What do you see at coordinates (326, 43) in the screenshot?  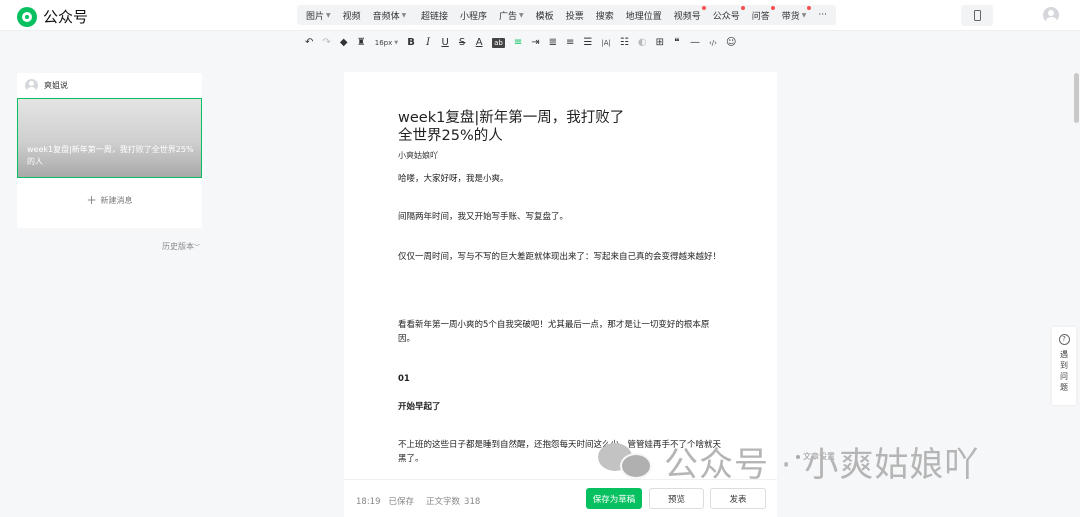 I see `redo-icon: ↷` at bounding box center [326, 43].